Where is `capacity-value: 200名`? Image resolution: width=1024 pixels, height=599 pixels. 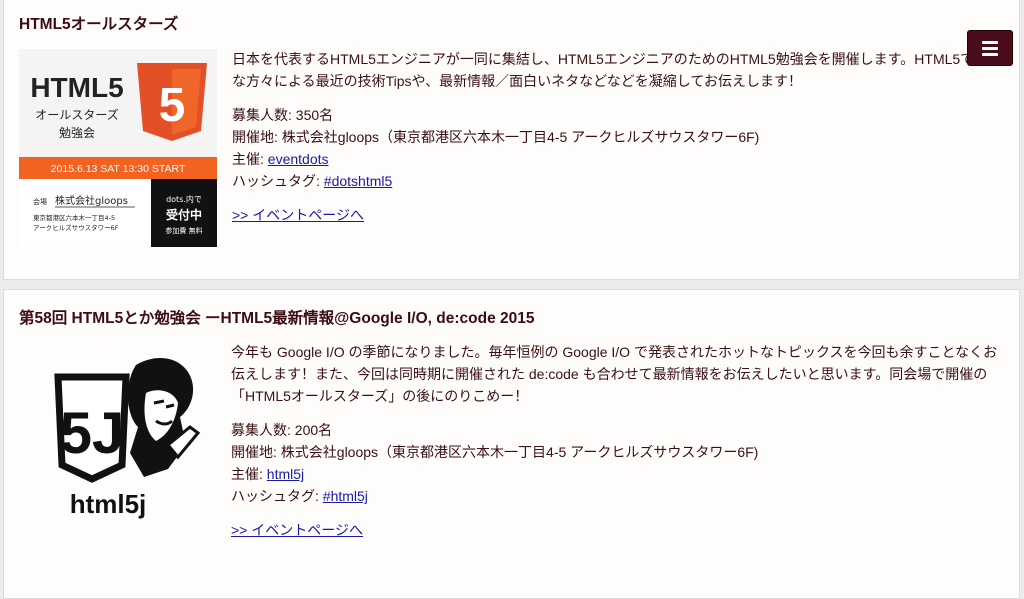 capacity-value: 200名 is located at coordinates (313, 430).